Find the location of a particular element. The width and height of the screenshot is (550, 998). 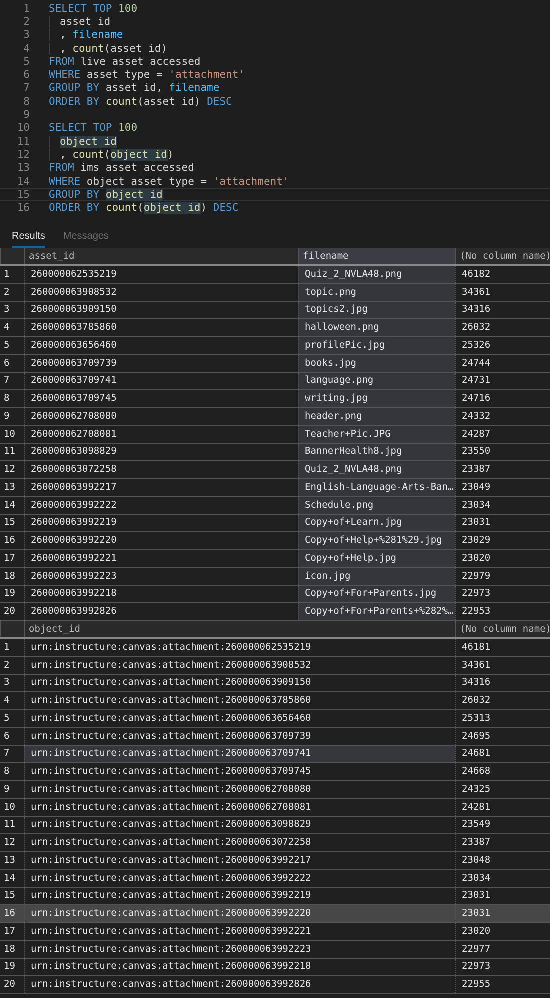

result-row: 1 urn:instructure:canvas:attachment:260000062535219 46181 is located at coordinates (275, 648).